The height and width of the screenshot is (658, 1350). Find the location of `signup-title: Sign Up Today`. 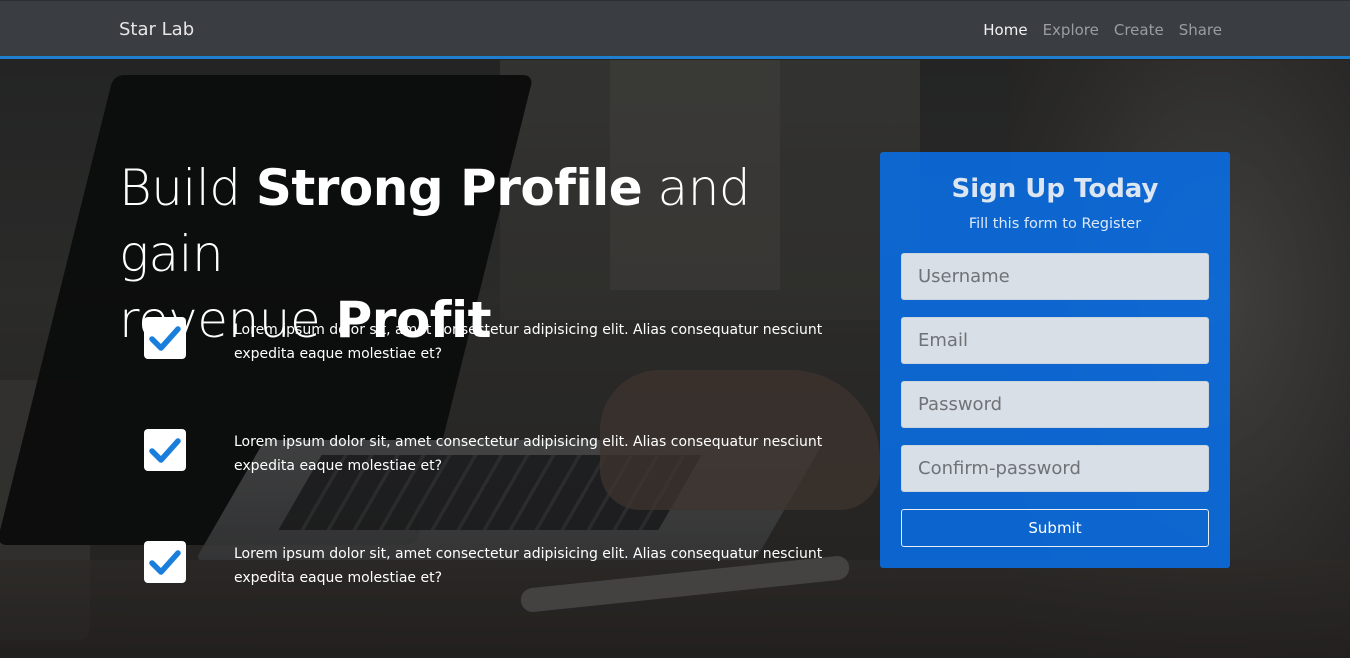

signup-title: Sign Up Today is located at coordinates (1055, 189).